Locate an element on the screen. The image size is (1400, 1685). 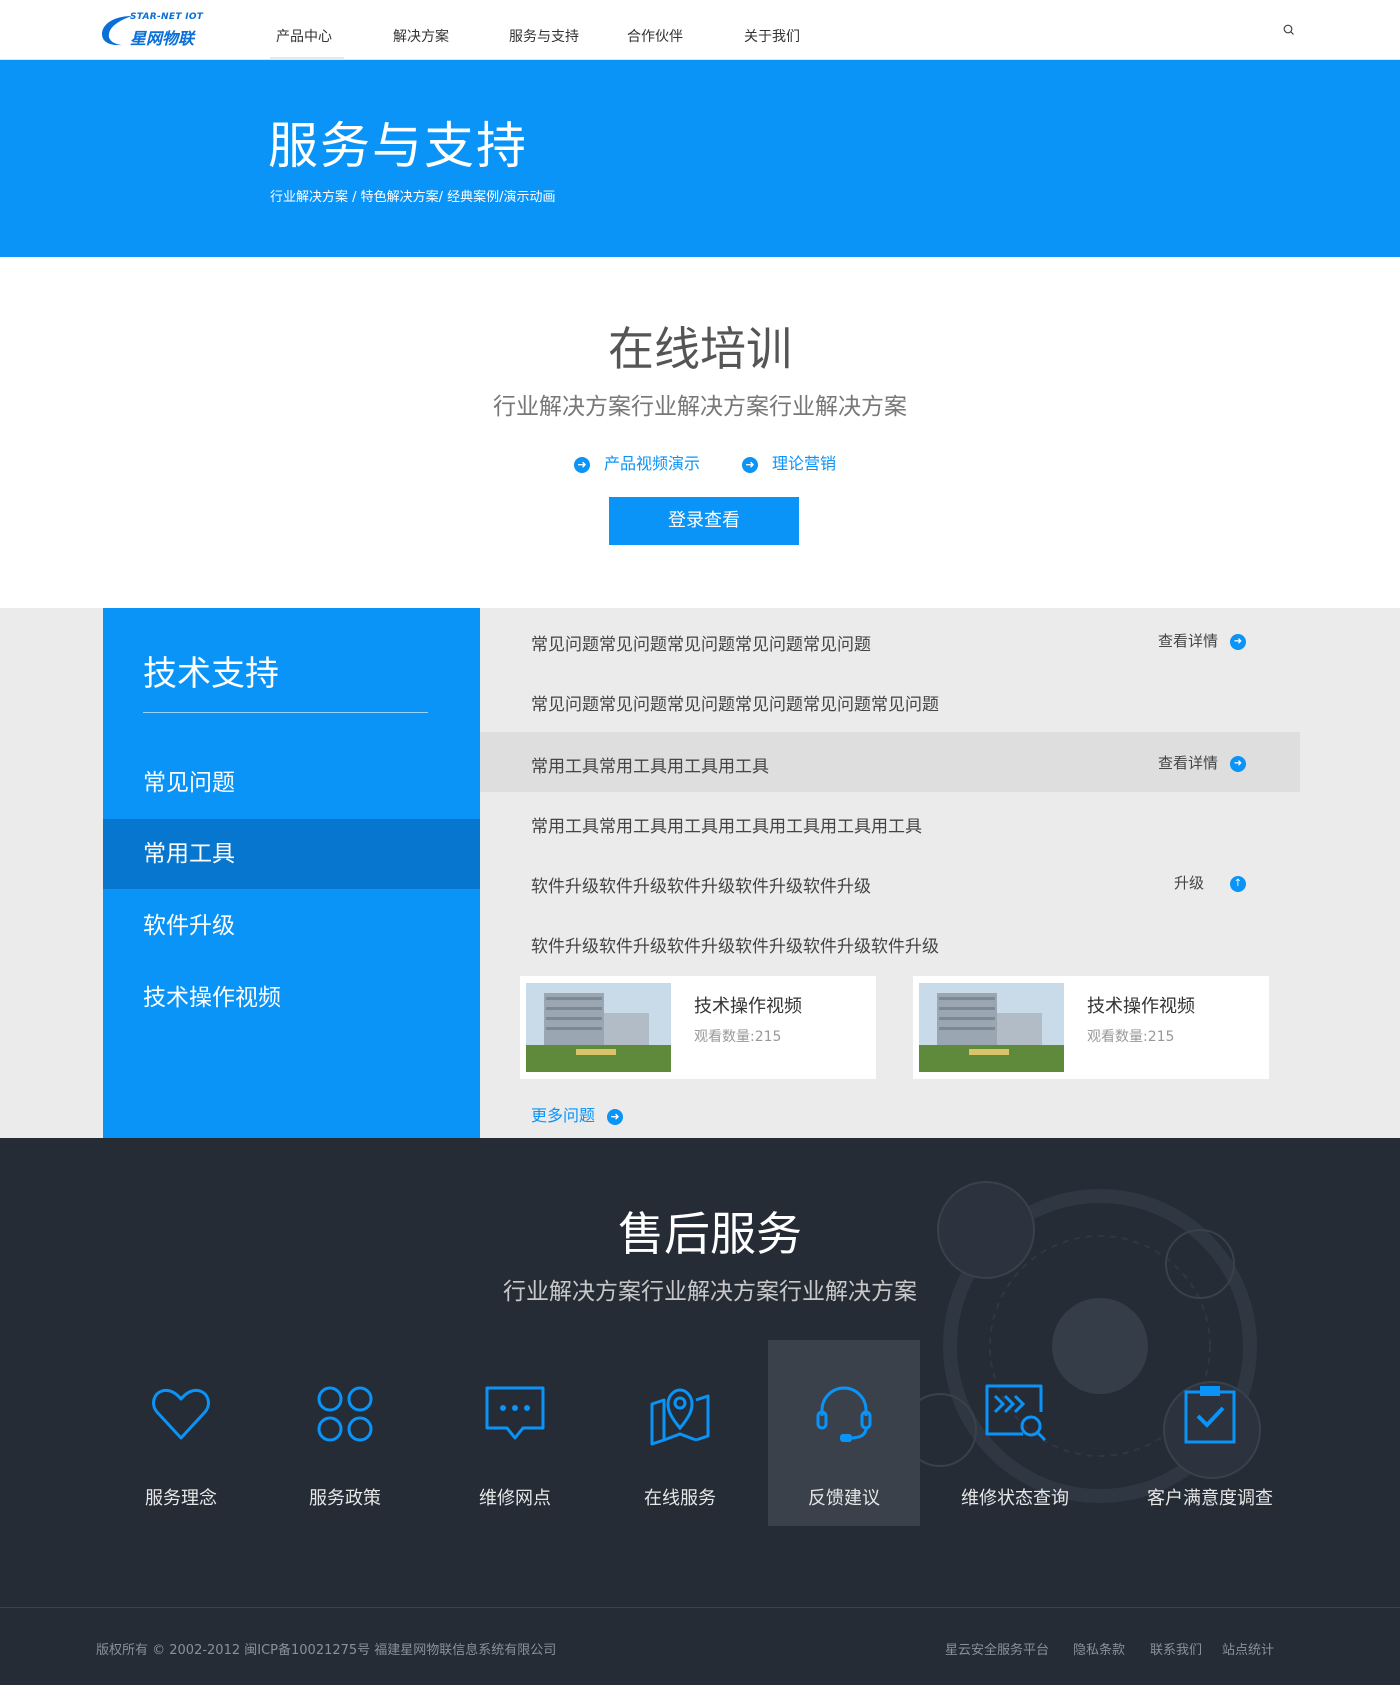
sidebar-item-tools: 常用工具 is located at coordinates (291, 854).